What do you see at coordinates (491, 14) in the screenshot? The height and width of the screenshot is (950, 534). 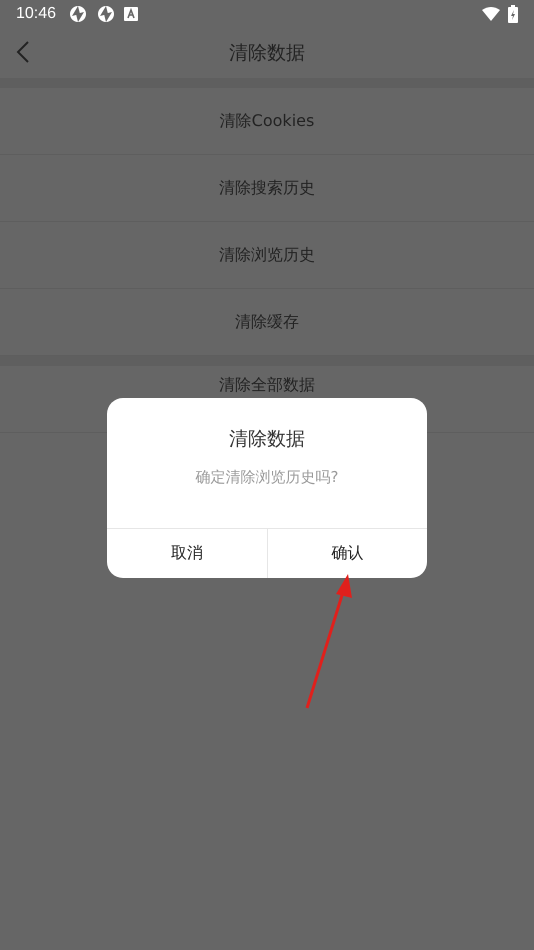 I see `wifi-icon` at bounding box center [491, 14].